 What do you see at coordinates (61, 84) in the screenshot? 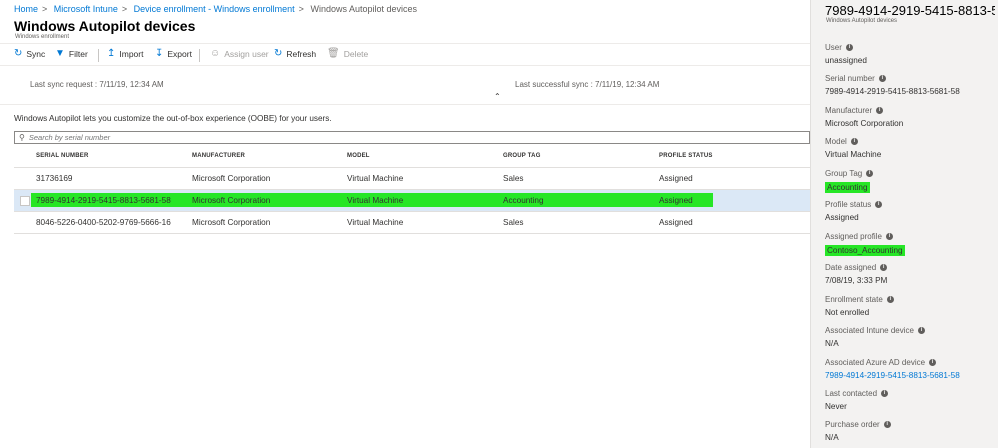
I see `last-sync-request-label: Last sync request` at bounding box center [61, 84].